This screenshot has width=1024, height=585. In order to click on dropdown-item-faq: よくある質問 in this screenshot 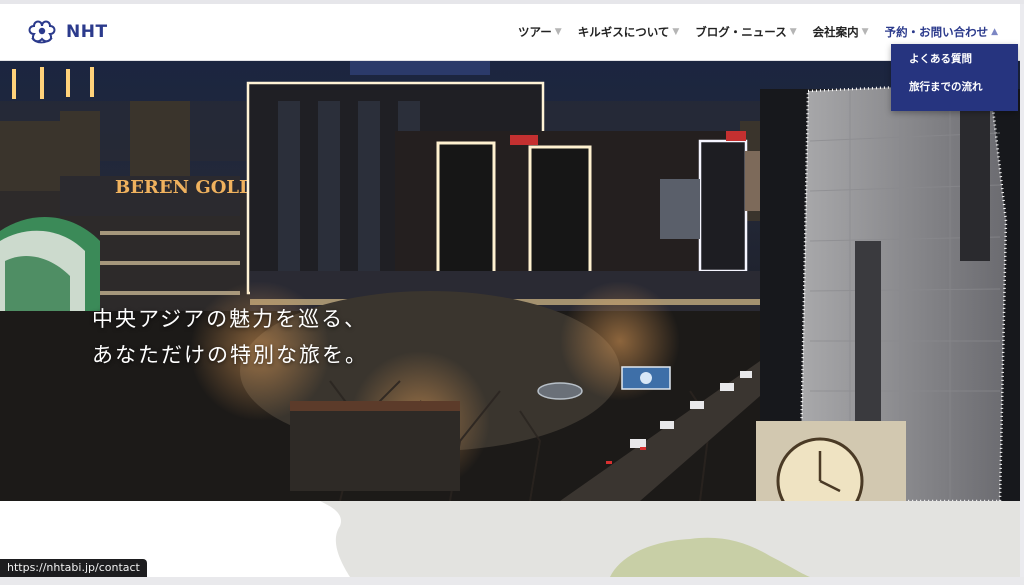, I will do `click(954, 58)`.